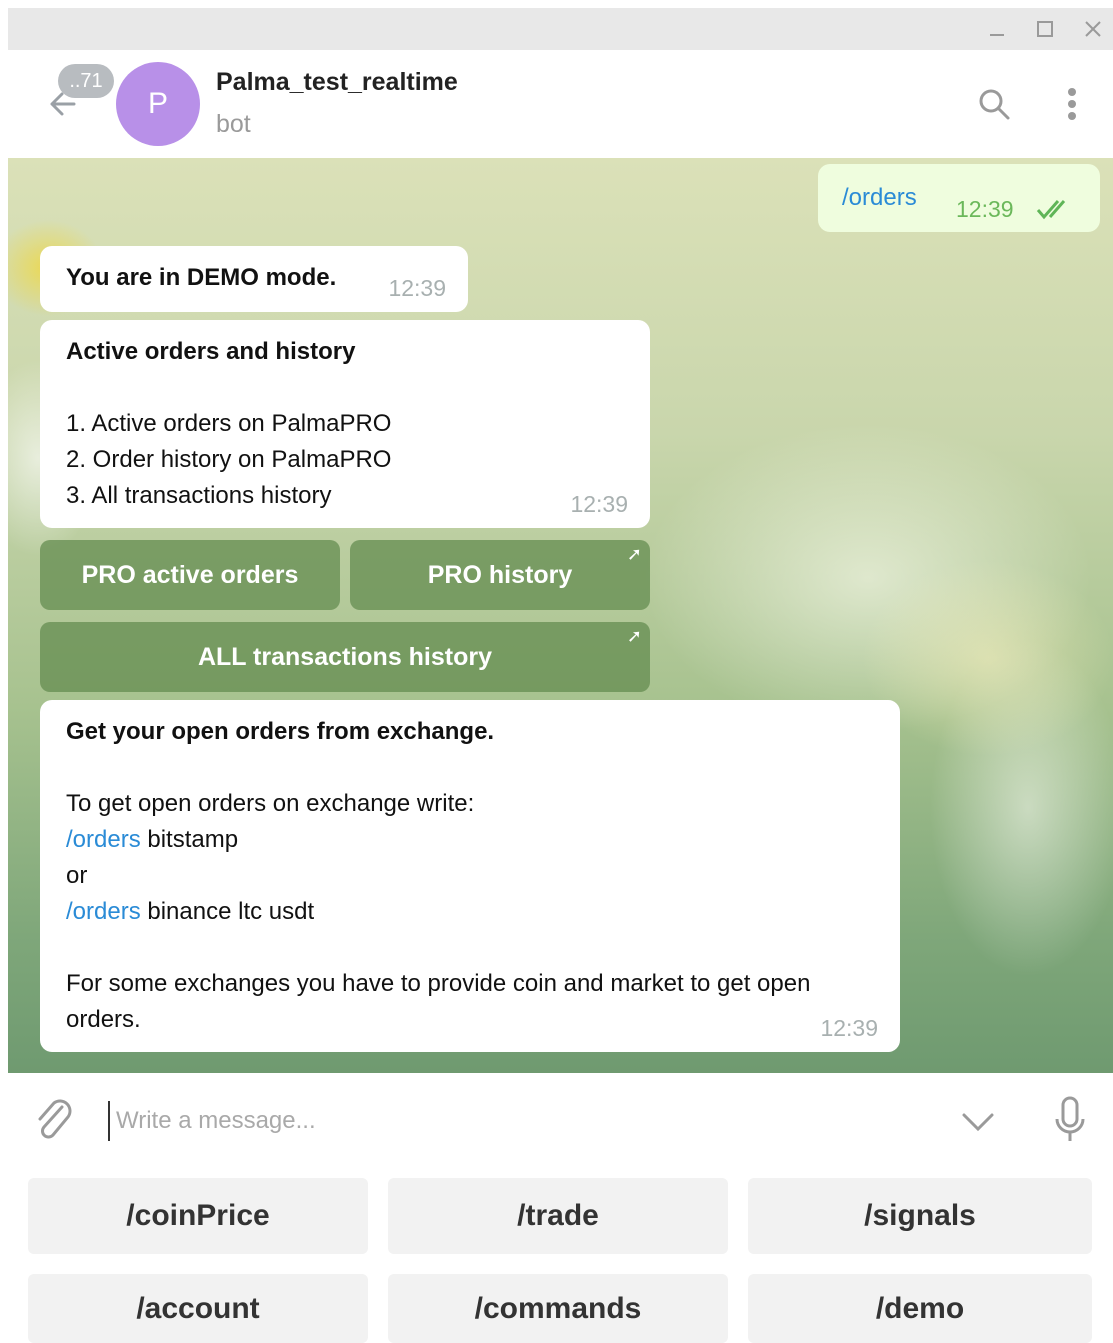 Image resolution: width=1113 pixels, height=1343 pixels. I want to click on more-options-icon, so click(1072, 104).